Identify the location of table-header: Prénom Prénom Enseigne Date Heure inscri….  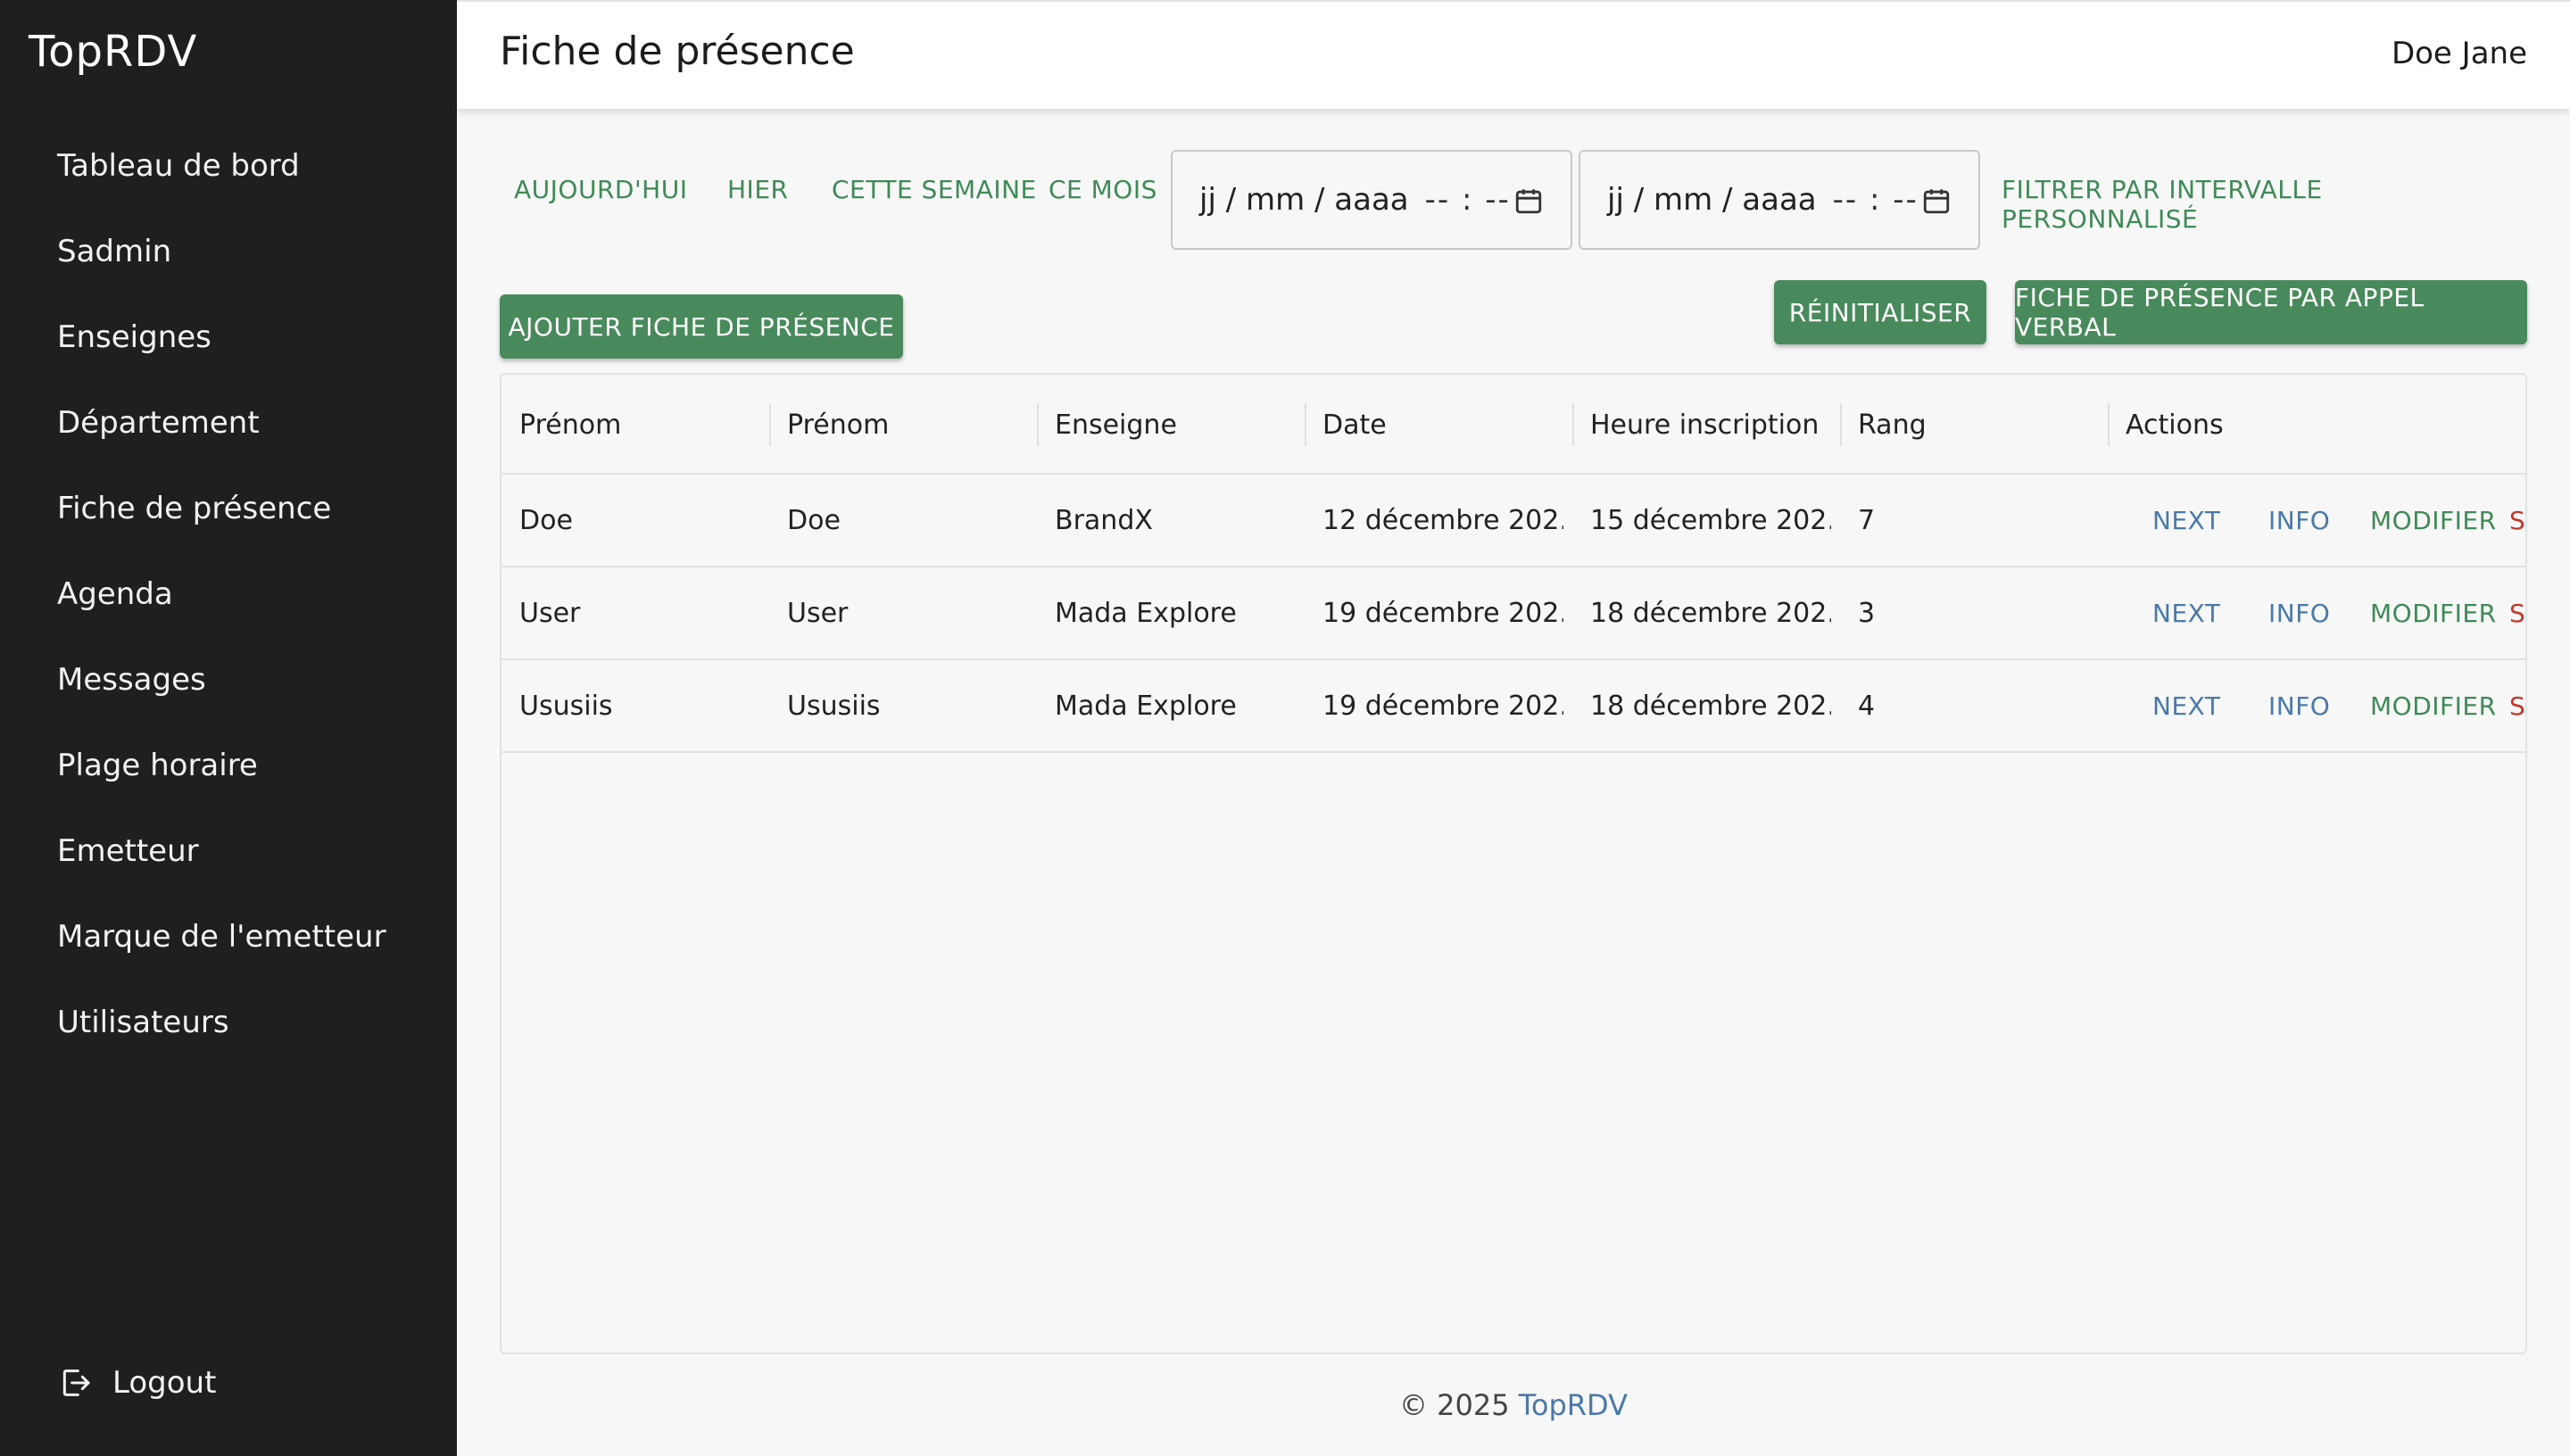
(1514, 425).